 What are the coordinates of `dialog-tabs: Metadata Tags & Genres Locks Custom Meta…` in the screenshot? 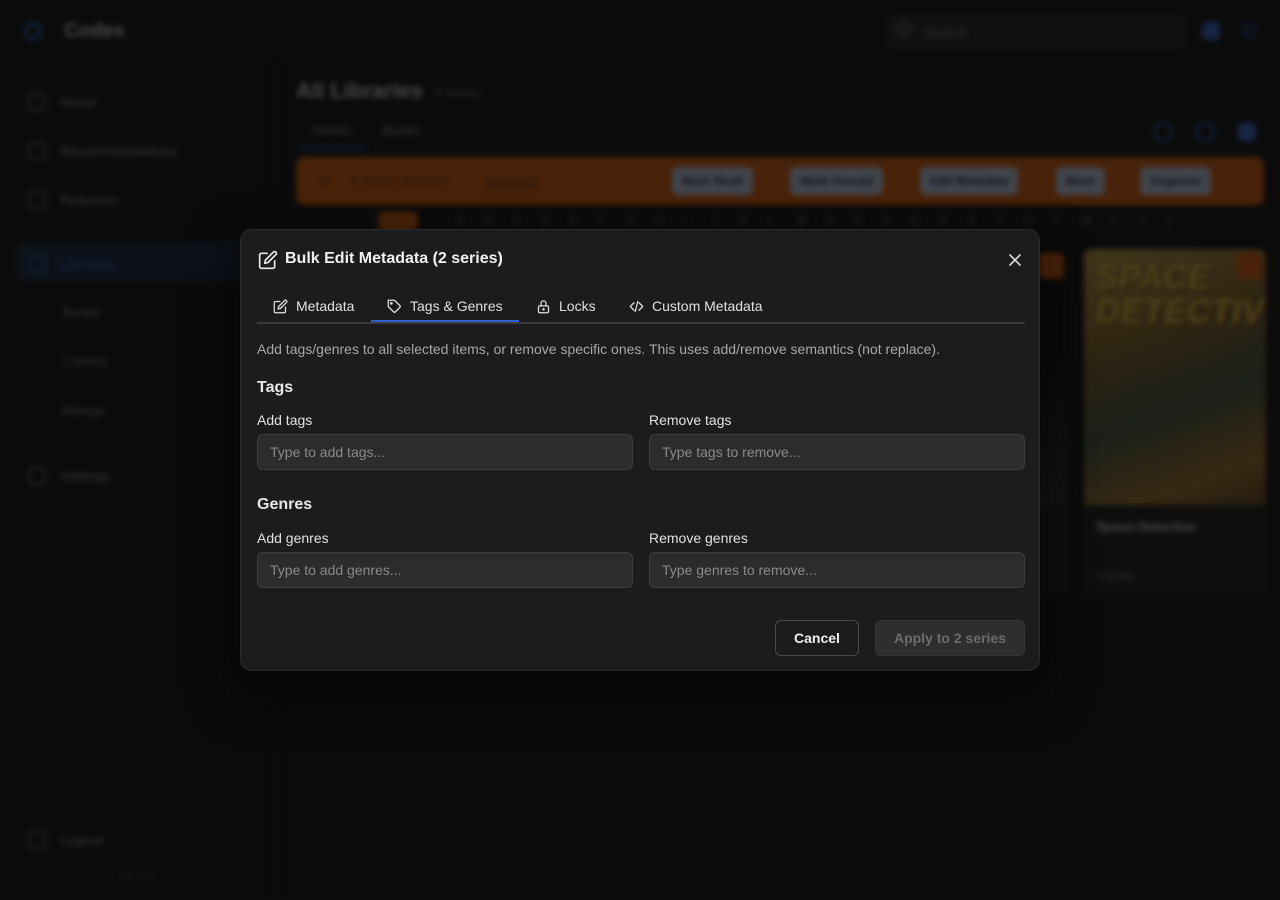 It's located at (641, 306).